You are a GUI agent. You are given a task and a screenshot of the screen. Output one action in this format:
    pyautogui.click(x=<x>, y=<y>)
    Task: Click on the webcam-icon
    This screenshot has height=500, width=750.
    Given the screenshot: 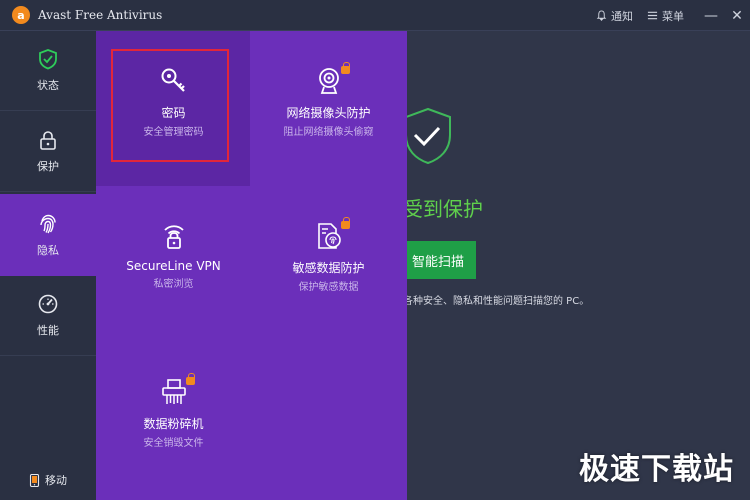 What is the action you would take?
    pyautogui.click(x=328, y=81)
    